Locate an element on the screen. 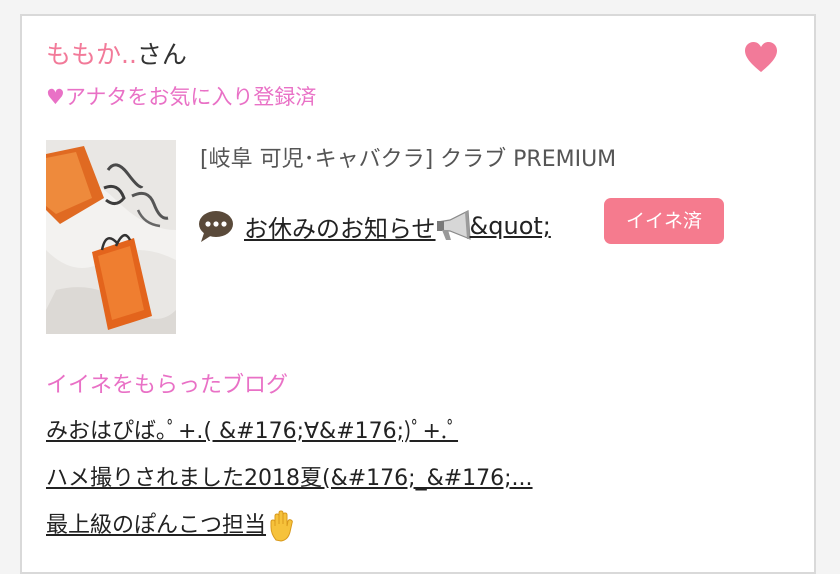 This screenshot has width=840, height=574. blog-link: 最上級のぽんこつ担当 is located at coordinates (172, 526).